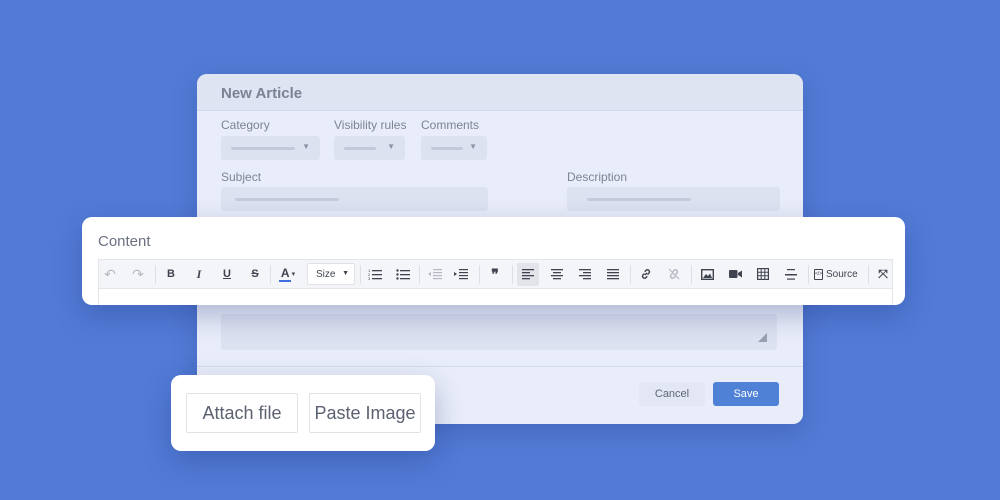 Image resolution: width=1000 pixels, height=500 pixels. I want to click on visibility-label: Visibility rules, so click(370, 125).